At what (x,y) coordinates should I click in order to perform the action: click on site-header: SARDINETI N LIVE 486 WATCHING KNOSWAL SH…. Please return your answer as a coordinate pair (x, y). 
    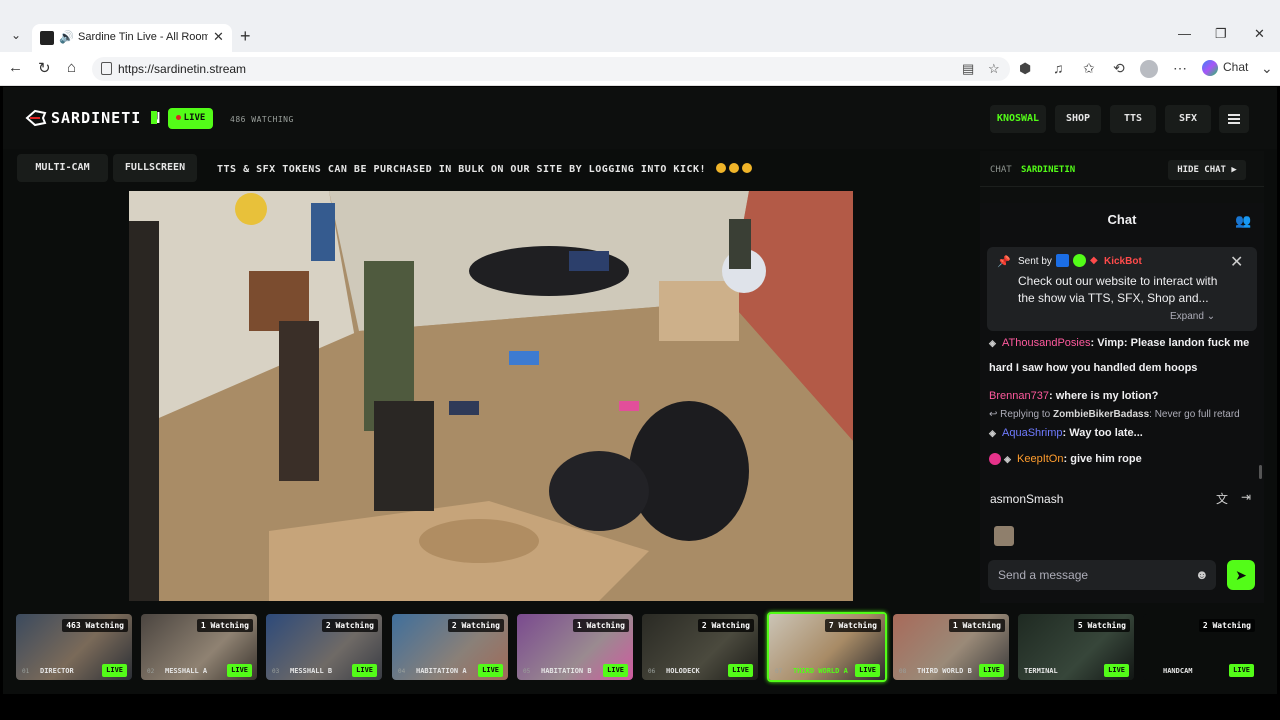
    Looking at the image, I should click on (640, 118).